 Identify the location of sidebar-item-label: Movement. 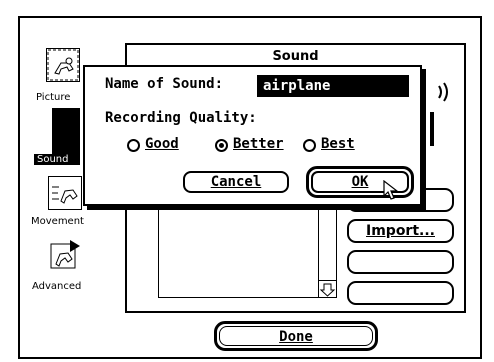
(57, 221).